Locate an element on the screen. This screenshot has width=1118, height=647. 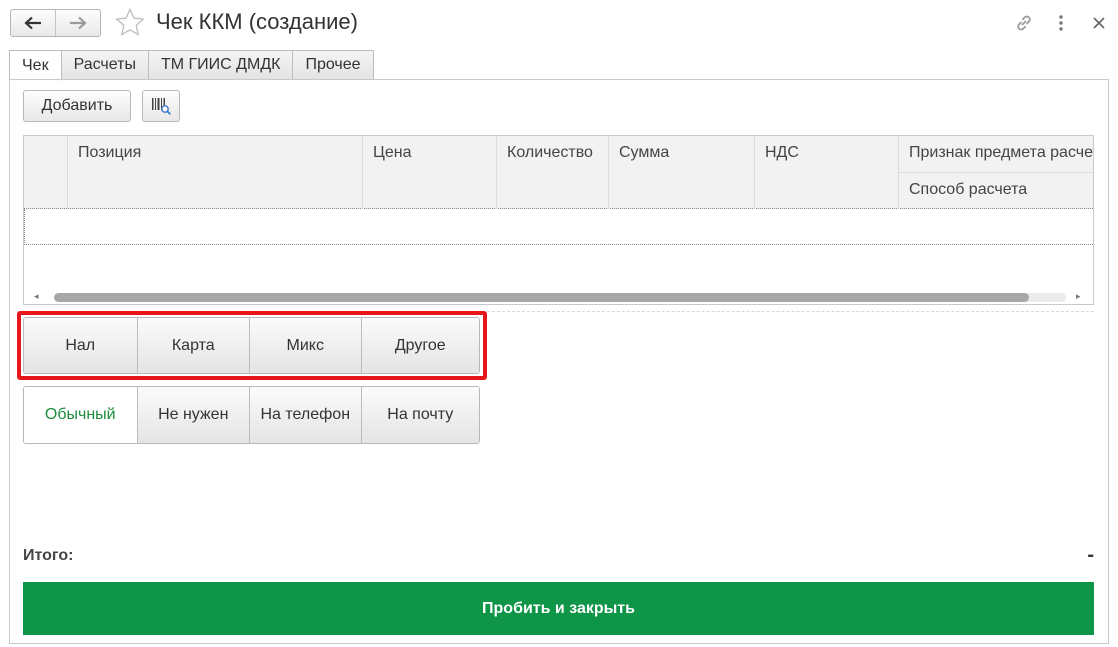
forward-arrow-icon is located at coordinates (78, 23).